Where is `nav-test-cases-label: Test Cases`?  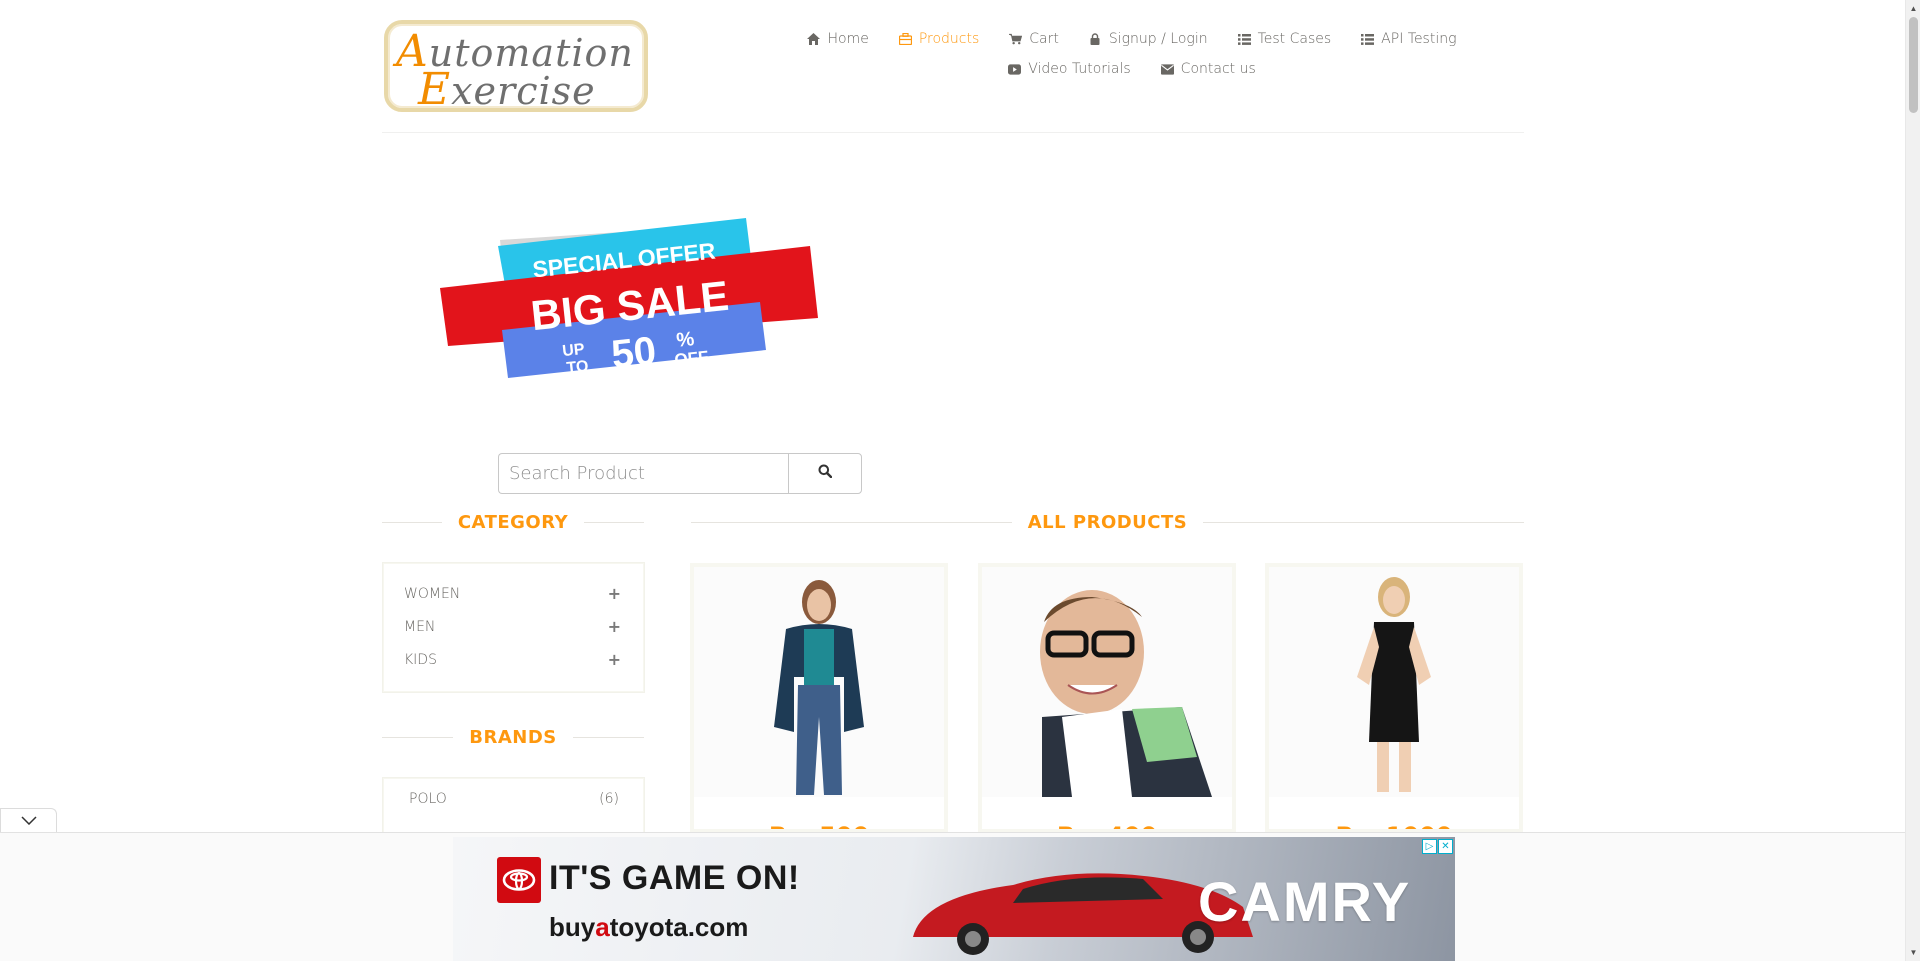 nav-test-cases-label: Test Cases is located at coordinates (1294, 39).